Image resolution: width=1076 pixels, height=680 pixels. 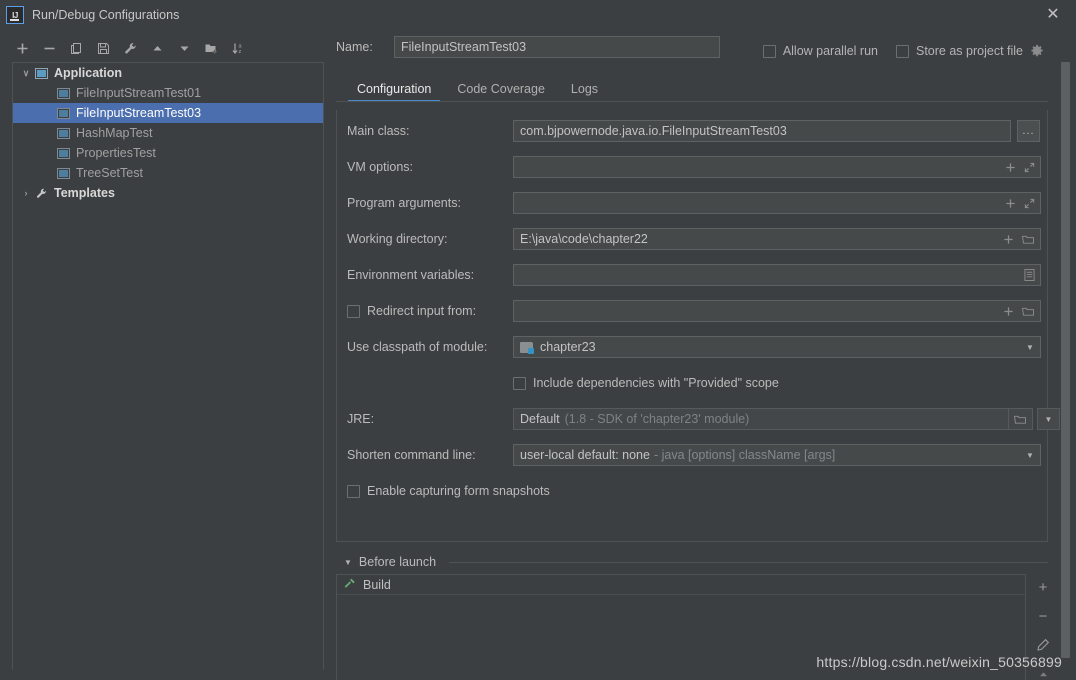 What do you see at coordinates (380, 167) in the screenshot?
I see `vm-options-label: VM options:` at bounding box center [380, 167].